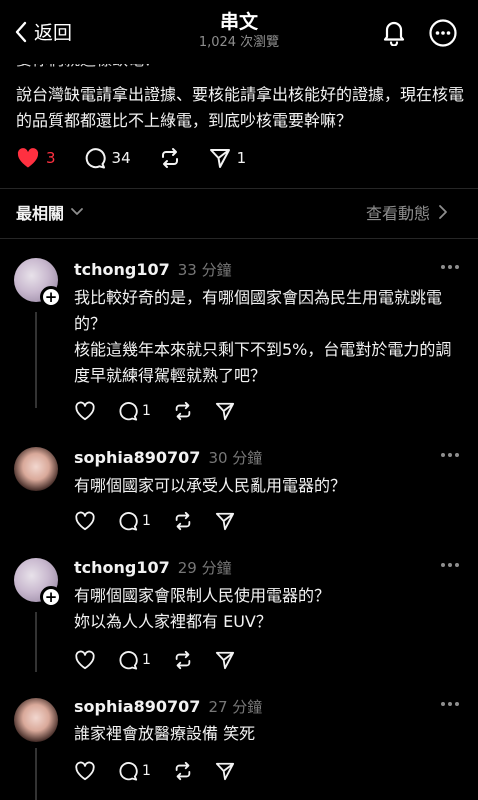 This screenshot has height=800, width=478. What do you see at coordinates (202, 595) in the screenshot?
I see `comment-text: 有哪個國家會限制人民使用電器的？` at bounding box center [202, 595].